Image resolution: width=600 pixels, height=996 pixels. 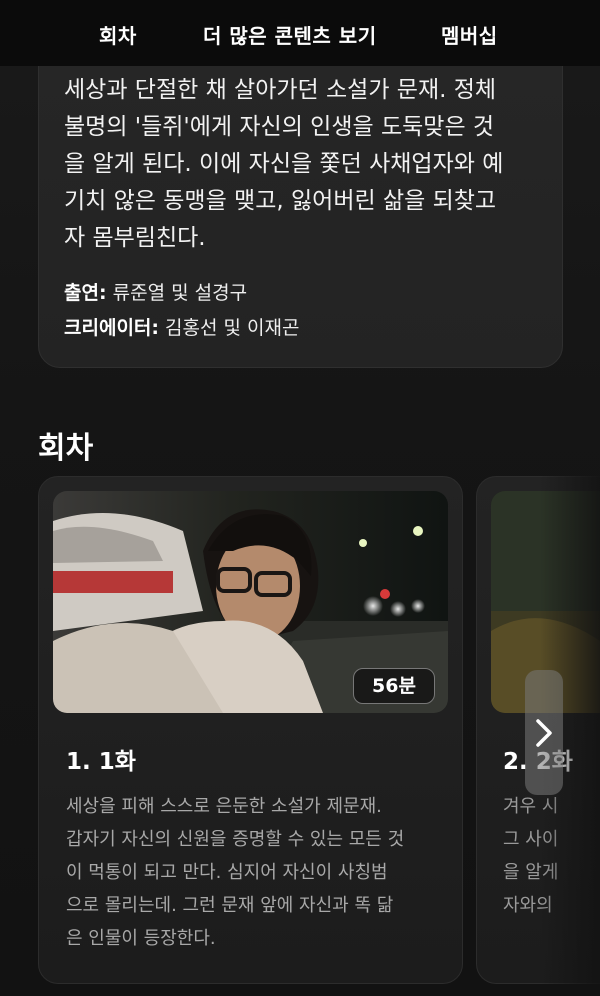 I want to click on synopsis-line: 세상과 단절한 채 살아가던 소설가 문재. 정체, so click(x=280, y=90).